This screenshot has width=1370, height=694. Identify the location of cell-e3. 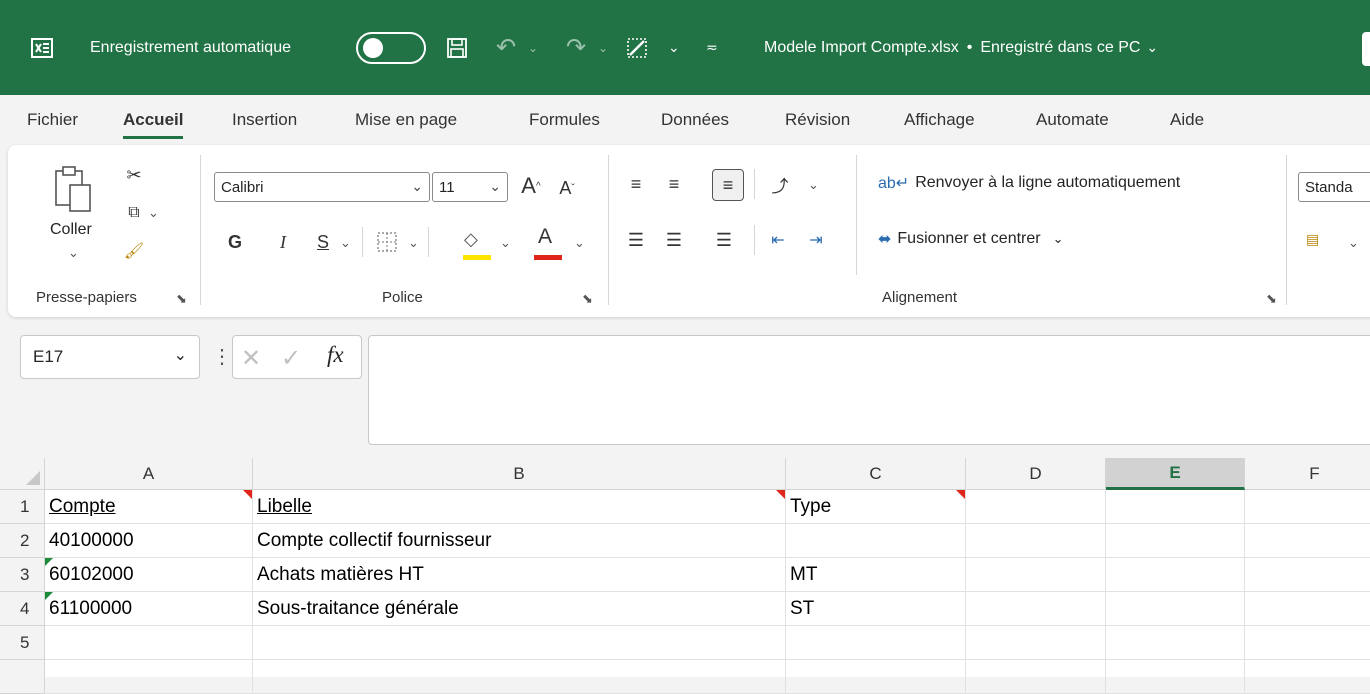
(1175, 575).